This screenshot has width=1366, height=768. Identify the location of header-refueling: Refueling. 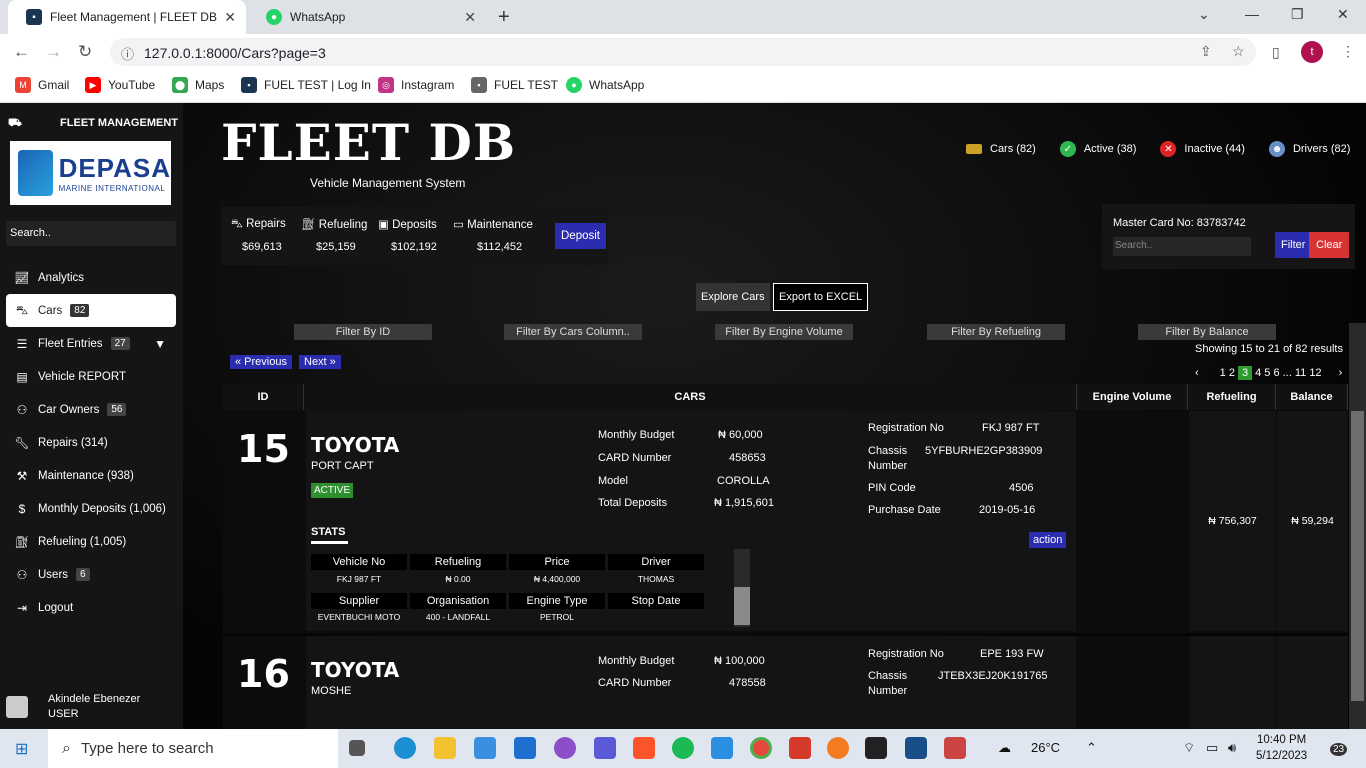
(1232, 397).